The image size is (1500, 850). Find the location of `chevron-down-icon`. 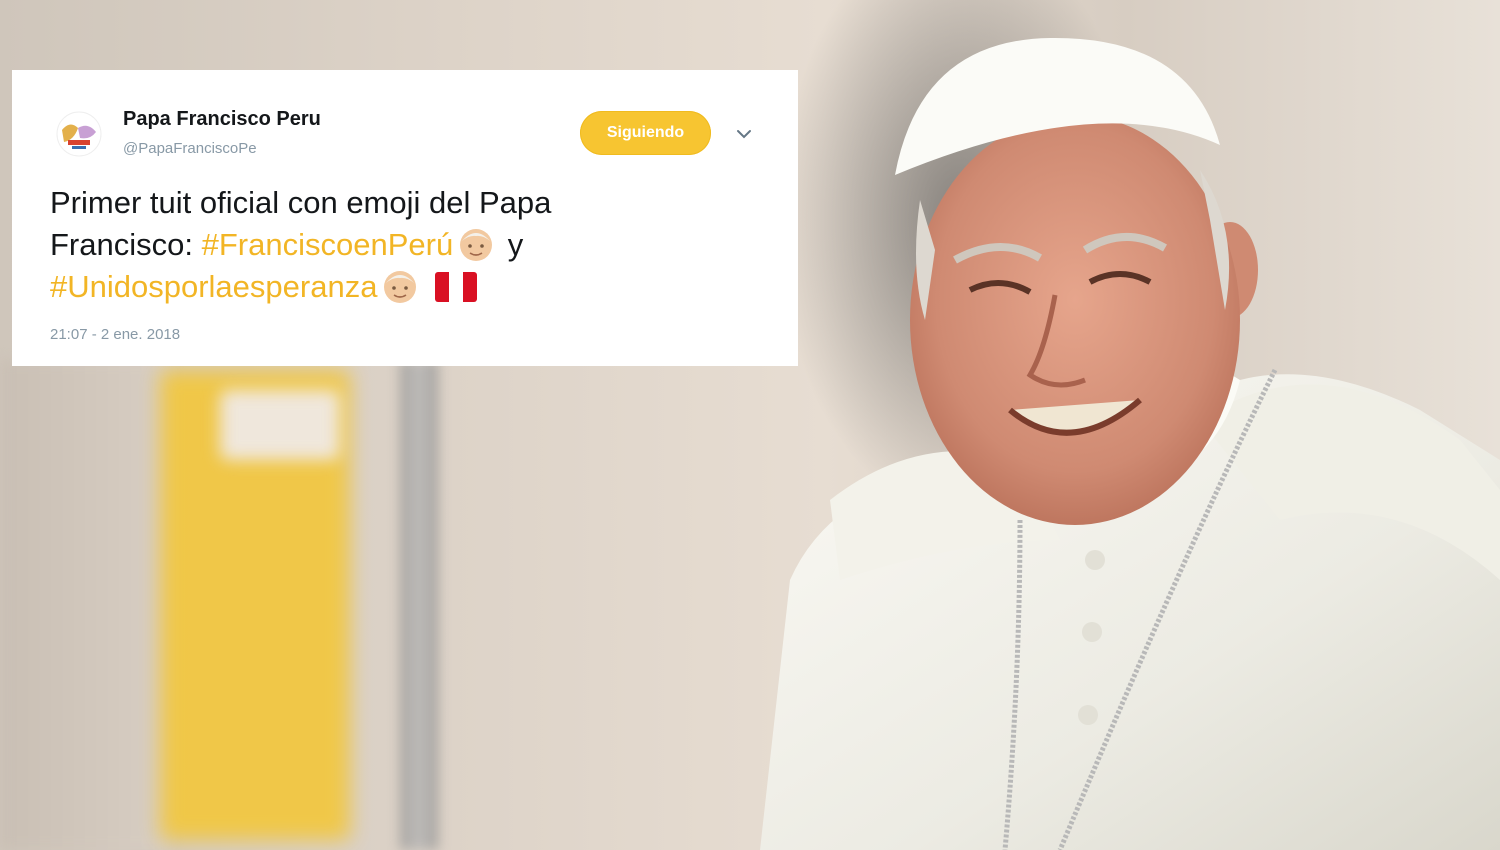

chevron-down-icon is located at coordinates (744, 134).